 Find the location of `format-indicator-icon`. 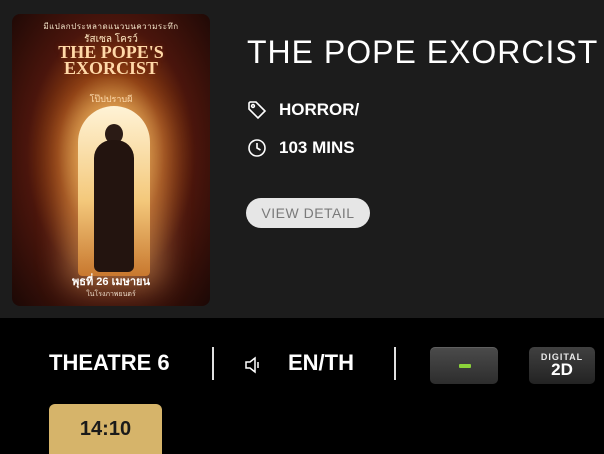

format-indicator-icon is located at coordinates (465, 366).